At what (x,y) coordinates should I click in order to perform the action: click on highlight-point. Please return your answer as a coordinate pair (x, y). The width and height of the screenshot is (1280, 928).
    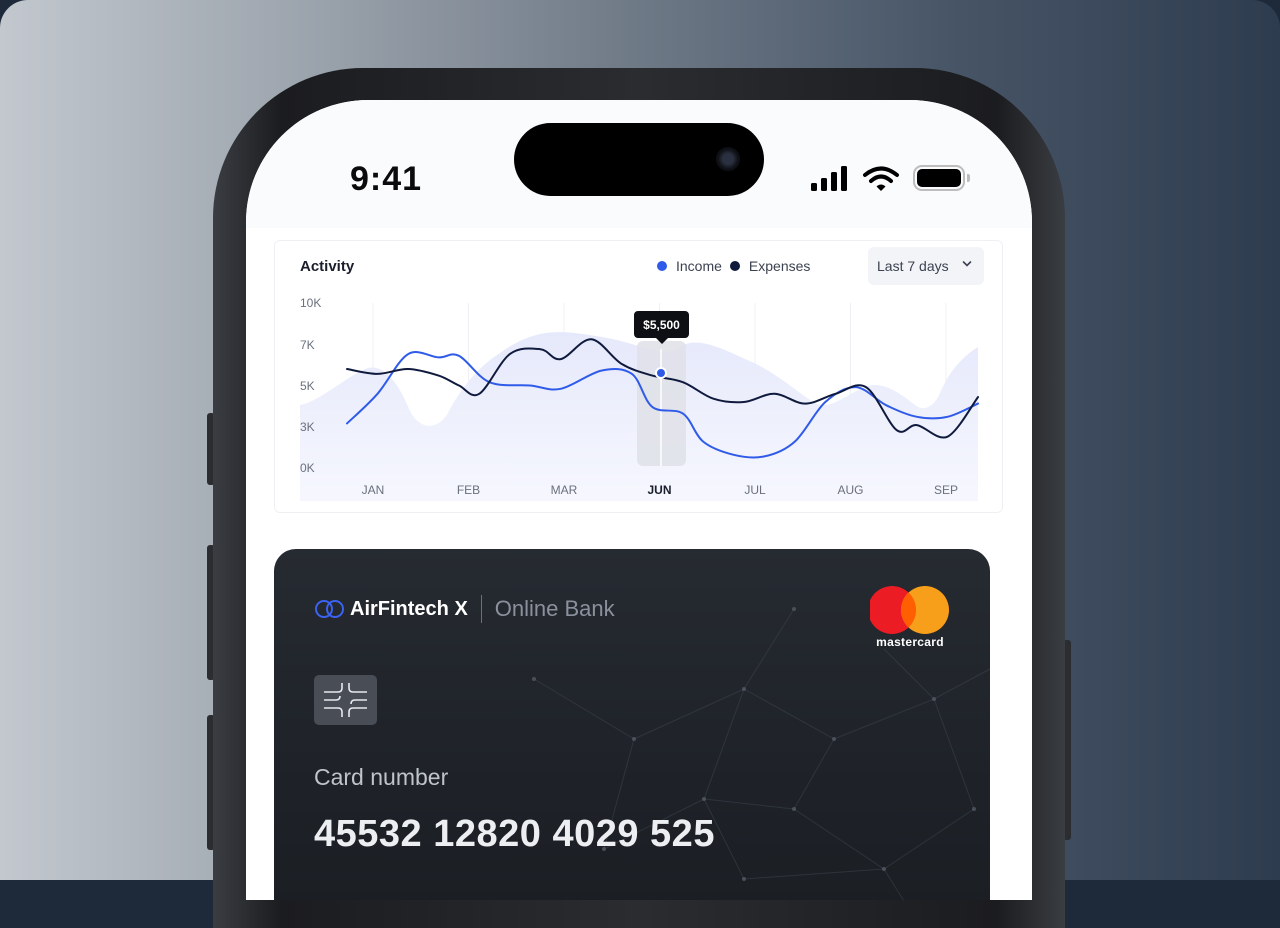
    Looking at the image, I should click on (661, 373).